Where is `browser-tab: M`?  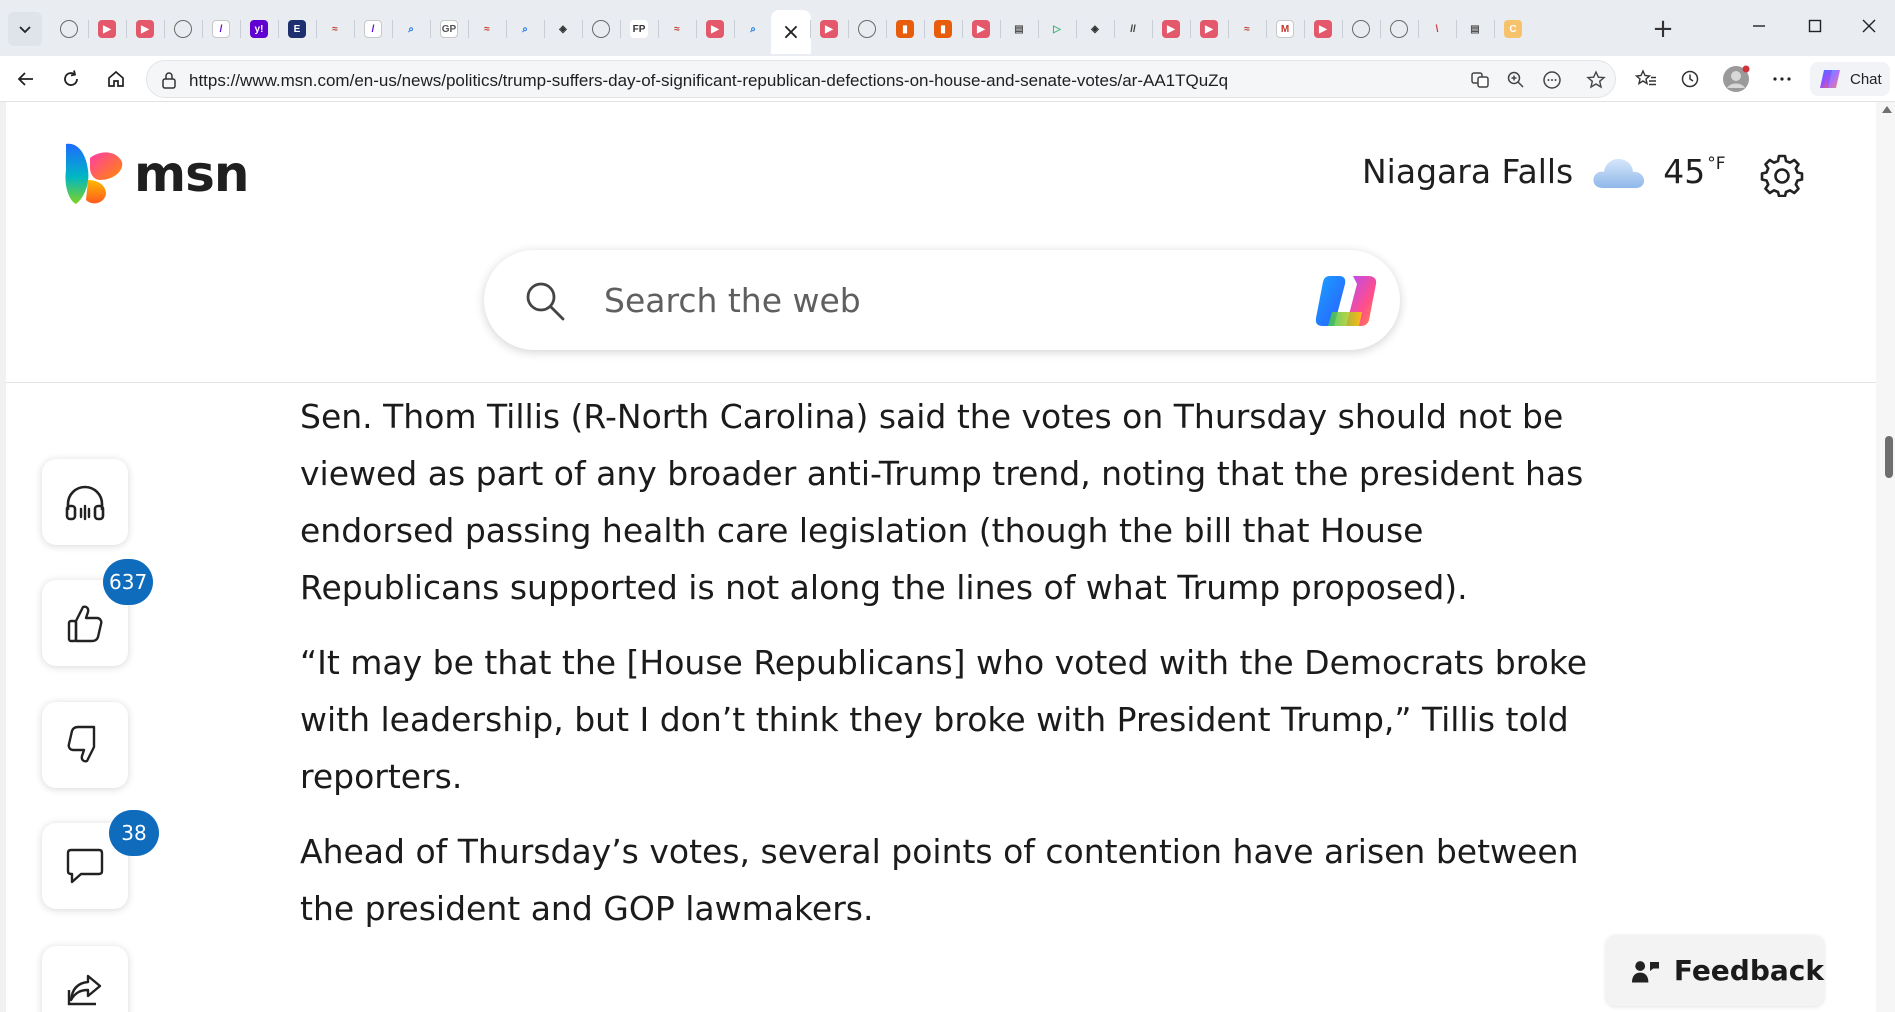 browser-tab: M is located at coordinates (1285, 29).